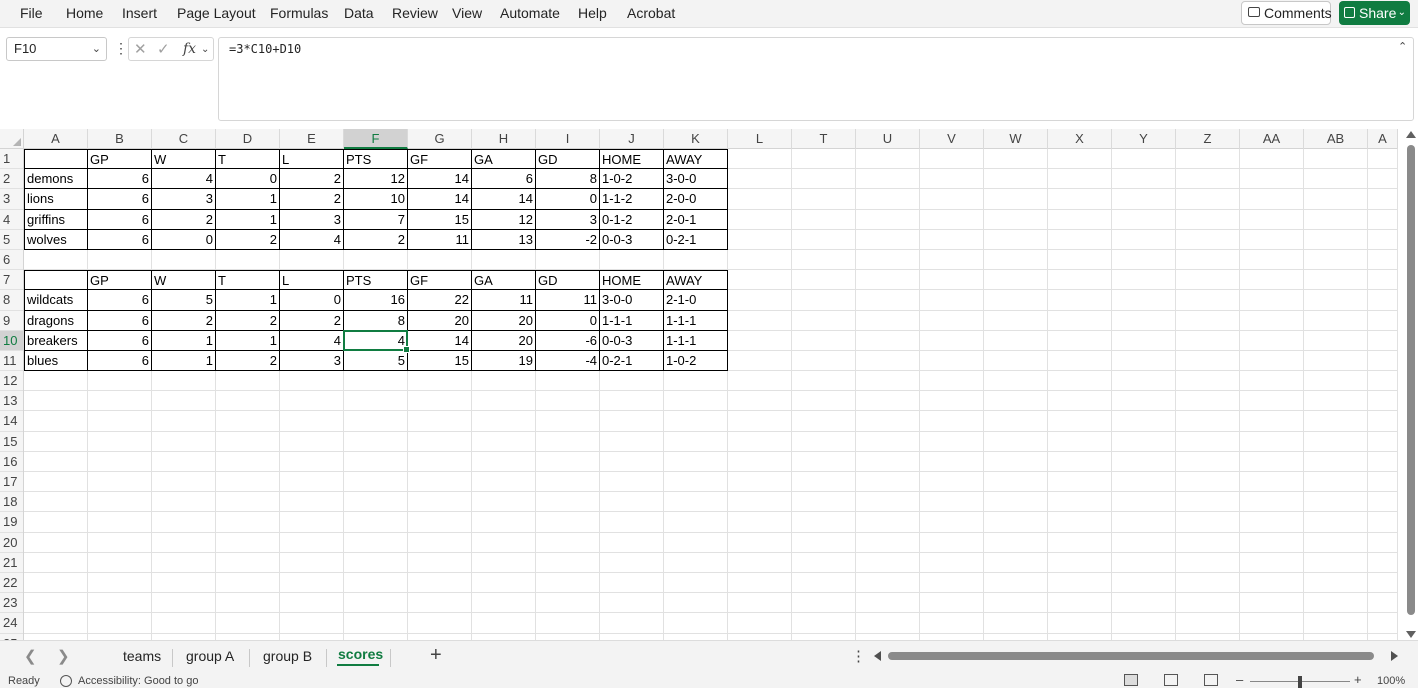  Describe the element at coordinates (504, 280) in the screenshot. I see `cell: GA` at that location.